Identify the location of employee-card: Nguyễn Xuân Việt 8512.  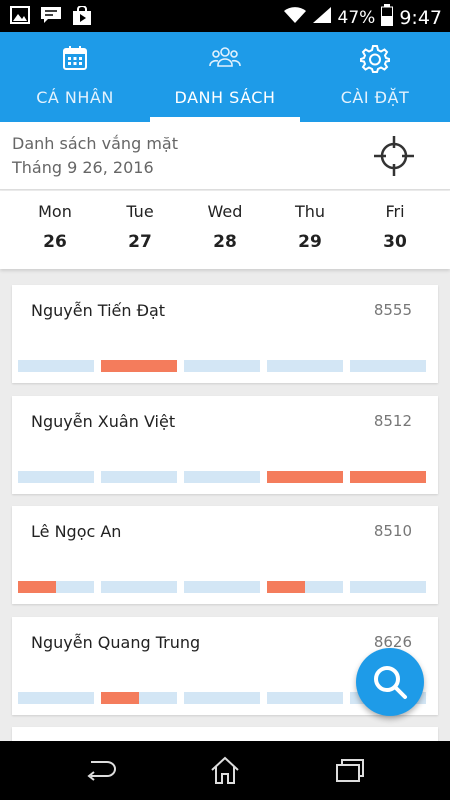
(225, 445).